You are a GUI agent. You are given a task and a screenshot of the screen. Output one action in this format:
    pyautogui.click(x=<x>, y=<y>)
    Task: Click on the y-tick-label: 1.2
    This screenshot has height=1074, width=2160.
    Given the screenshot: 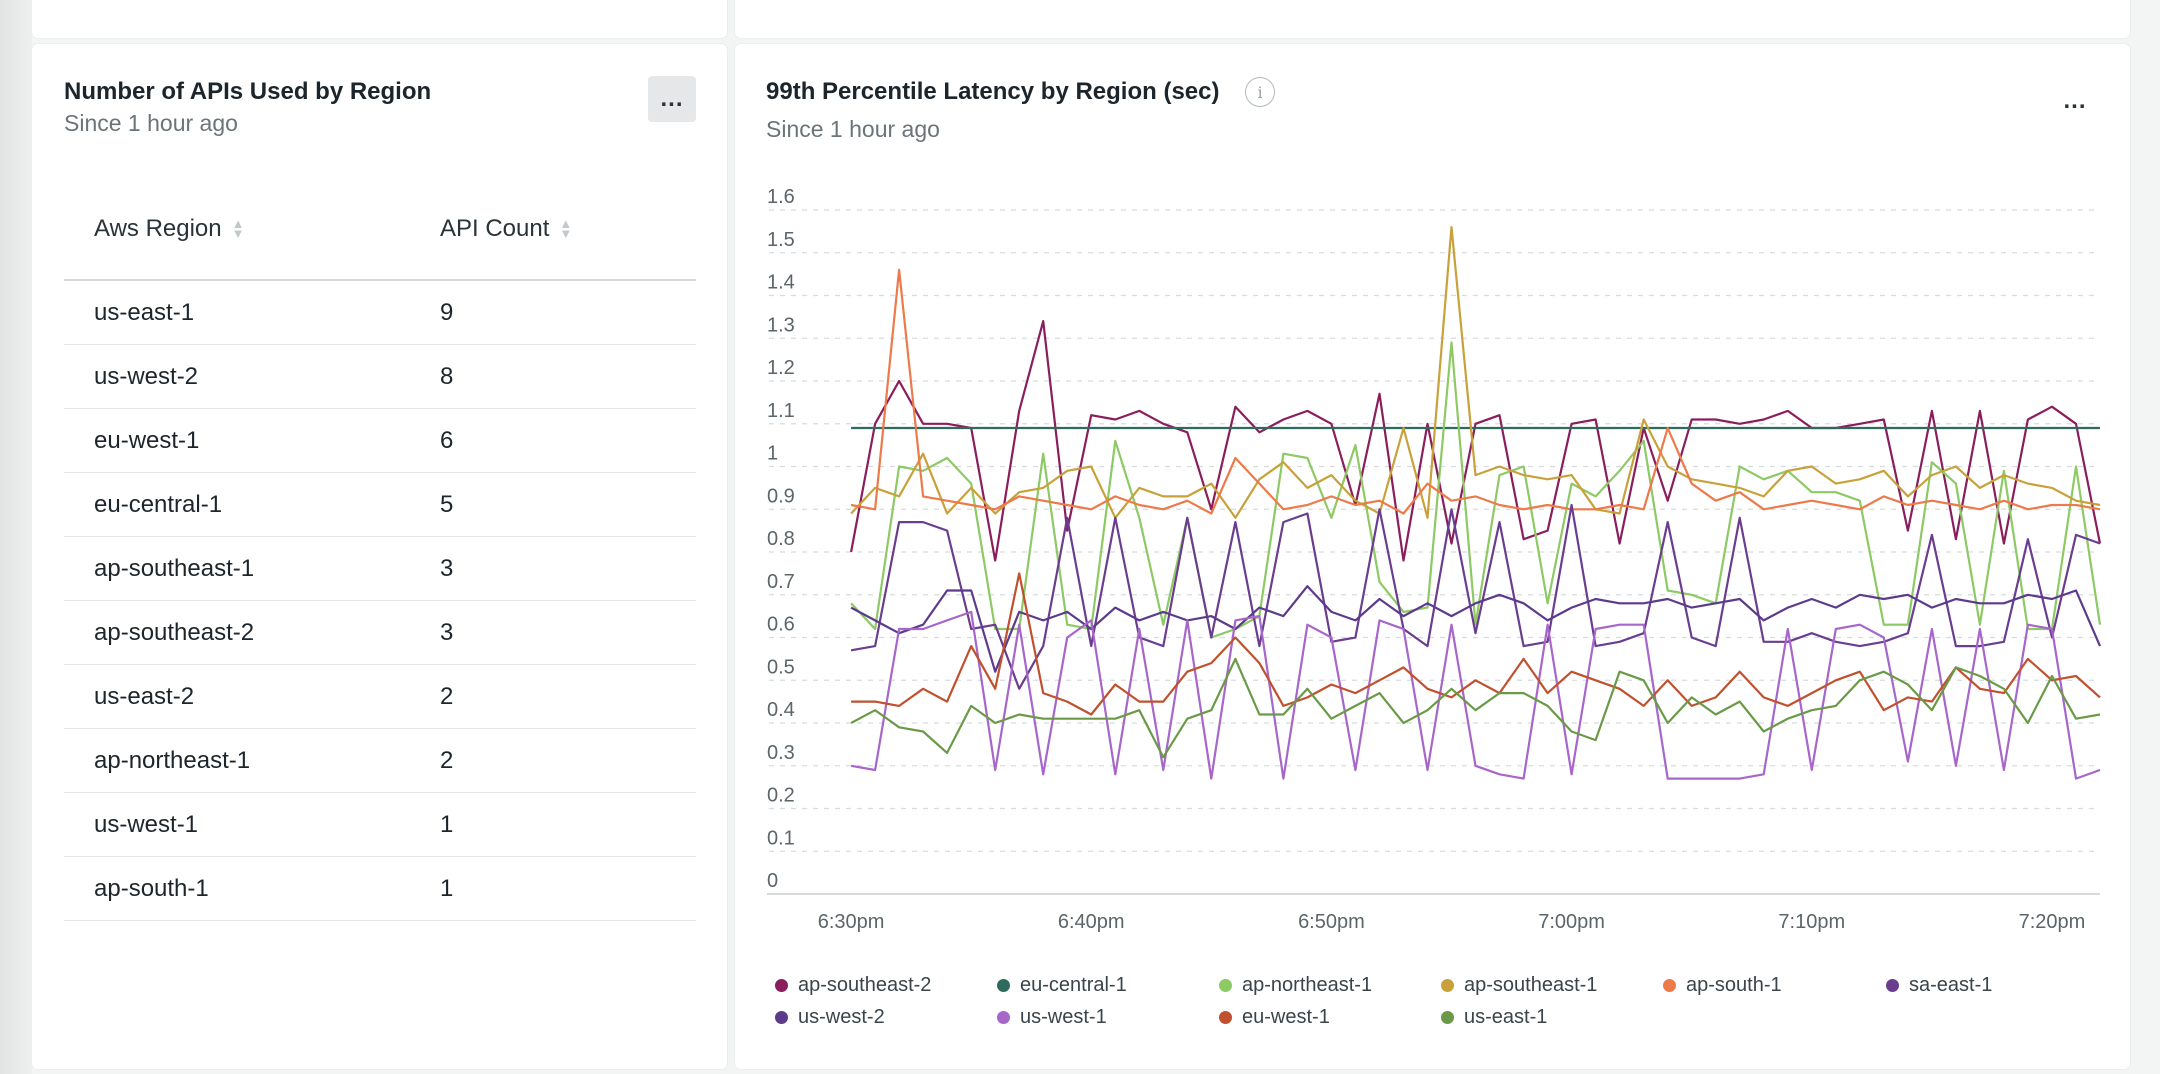 What is the action you would take?
    pyautogui.click(x=781, y=368)
    